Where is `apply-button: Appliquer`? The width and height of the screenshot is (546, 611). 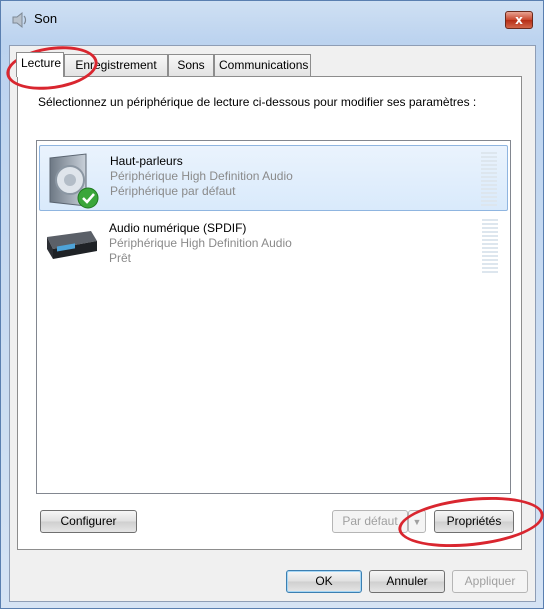
apply-button: Appliquer is located at coordinates (490, 581).